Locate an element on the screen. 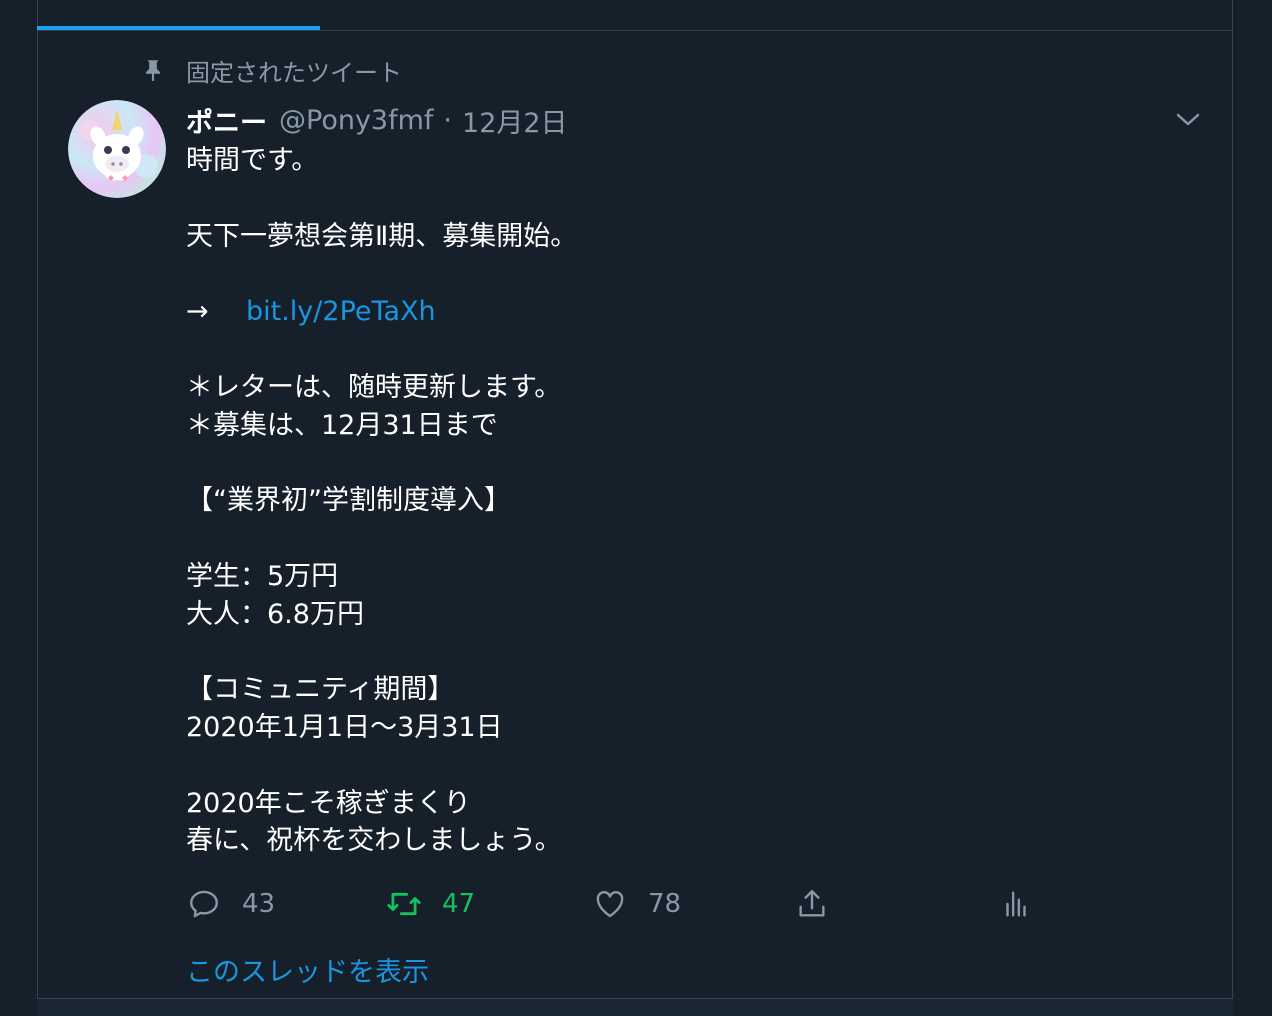 The height and width of the screenshot is (1016, 1272). analytics-icon is located at coordinates (1016, 904).